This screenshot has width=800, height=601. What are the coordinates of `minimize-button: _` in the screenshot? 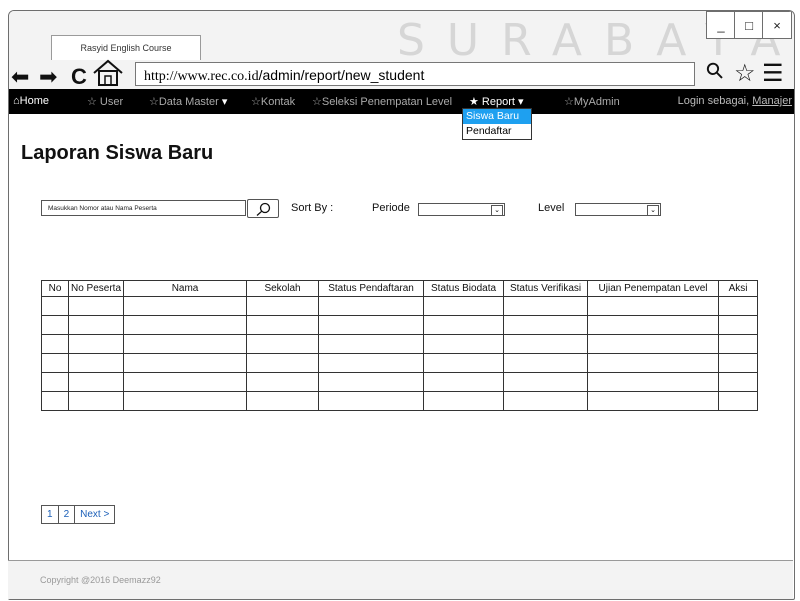 It's located at (721, 25).